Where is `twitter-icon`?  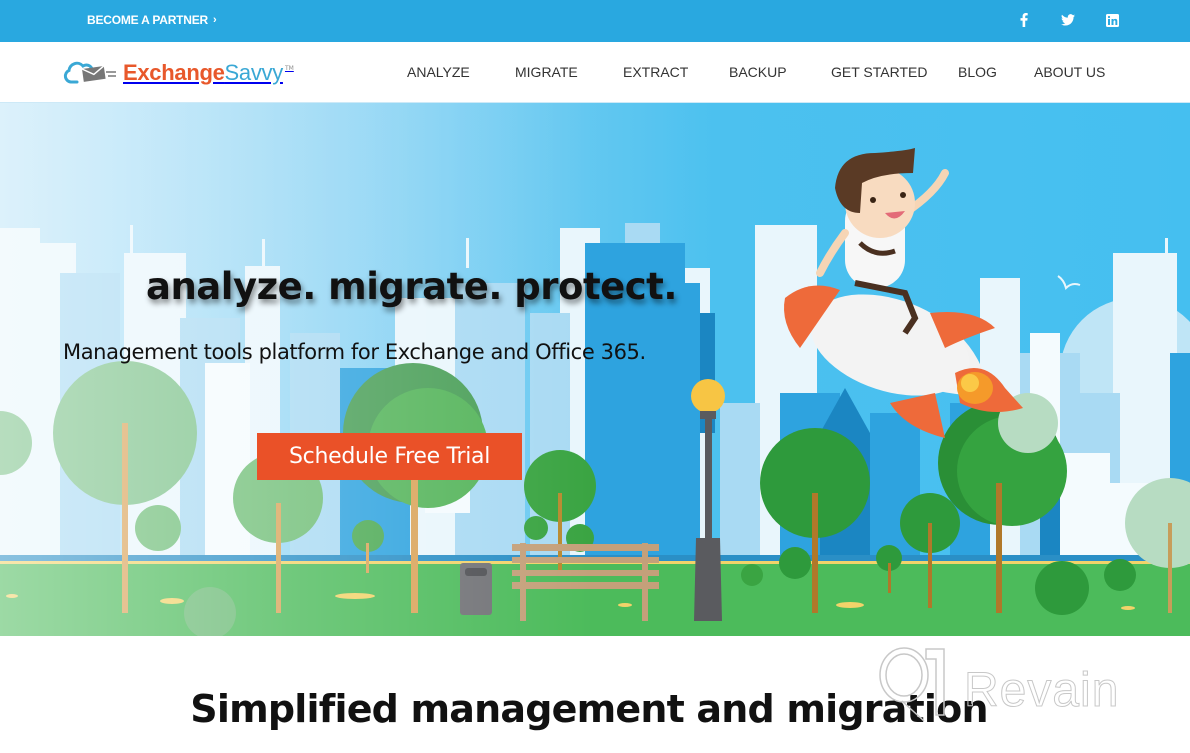 twitter-icon is located at coordinates (1068, 20).